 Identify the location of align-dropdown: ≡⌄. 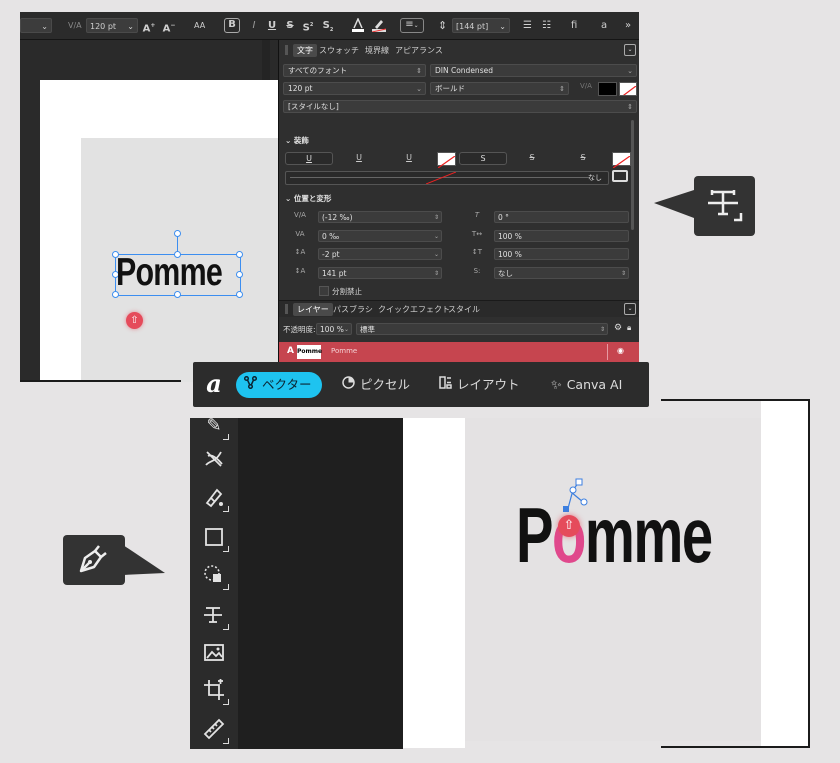
(412, 25).